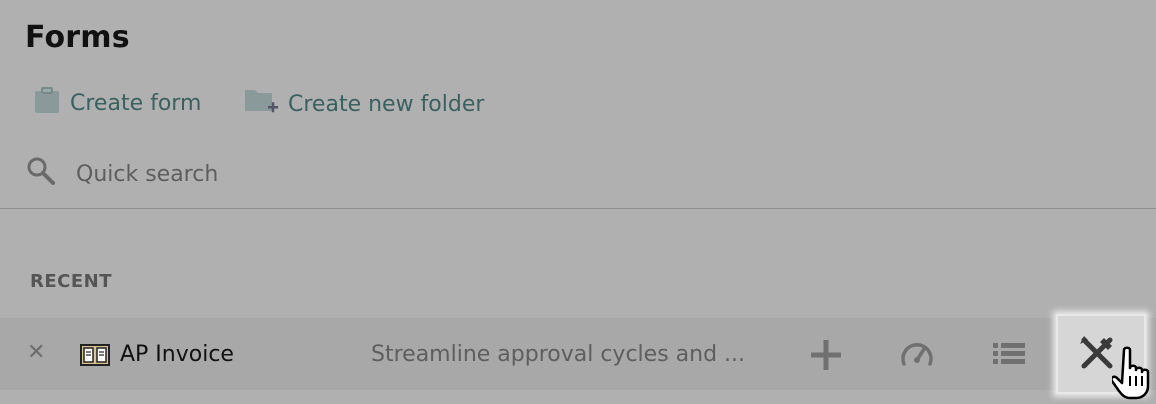 This screenshot has height=404, width=1156. I want to click on dashboard-gauge-icon, so click(917, 355).